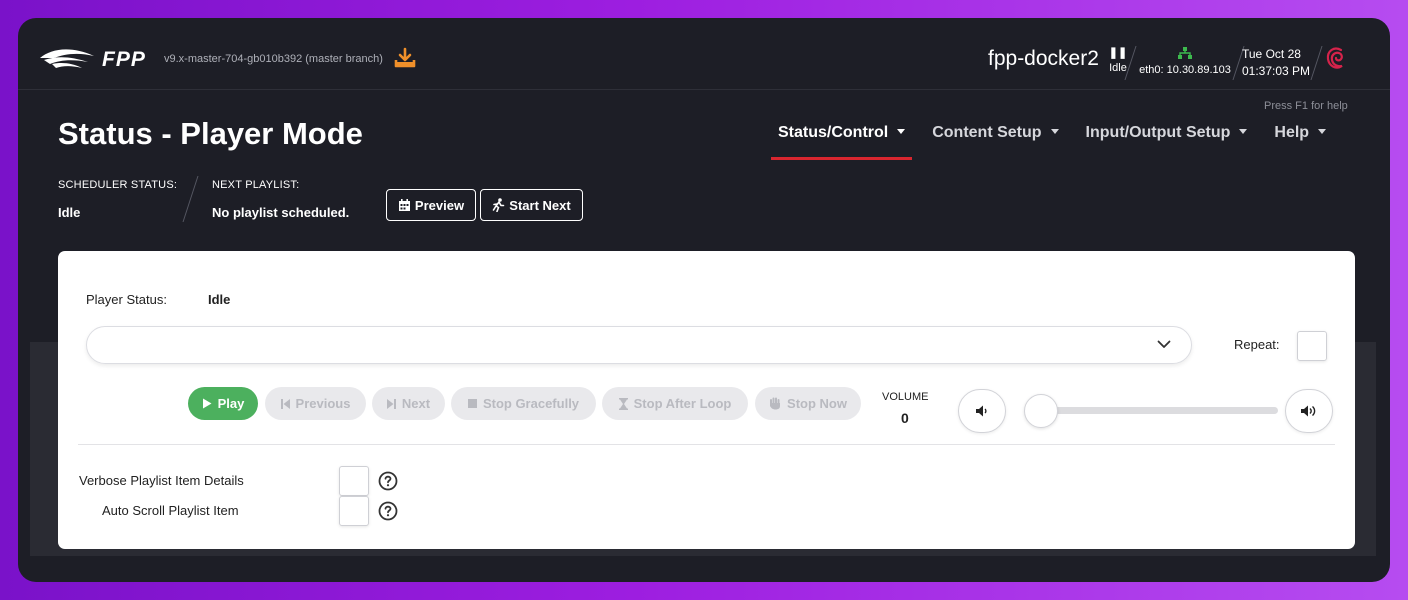 This screenshot has height=600, width=1408. Describe the element at coordinates (987, 132) in the screenshot. I see `nav-label: Content Setup` at that location.